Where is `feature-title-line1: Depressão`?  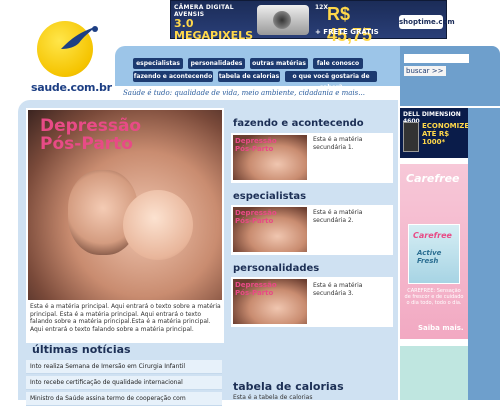
feature-title-line1: Depressão is located at coordinates (91, 126).